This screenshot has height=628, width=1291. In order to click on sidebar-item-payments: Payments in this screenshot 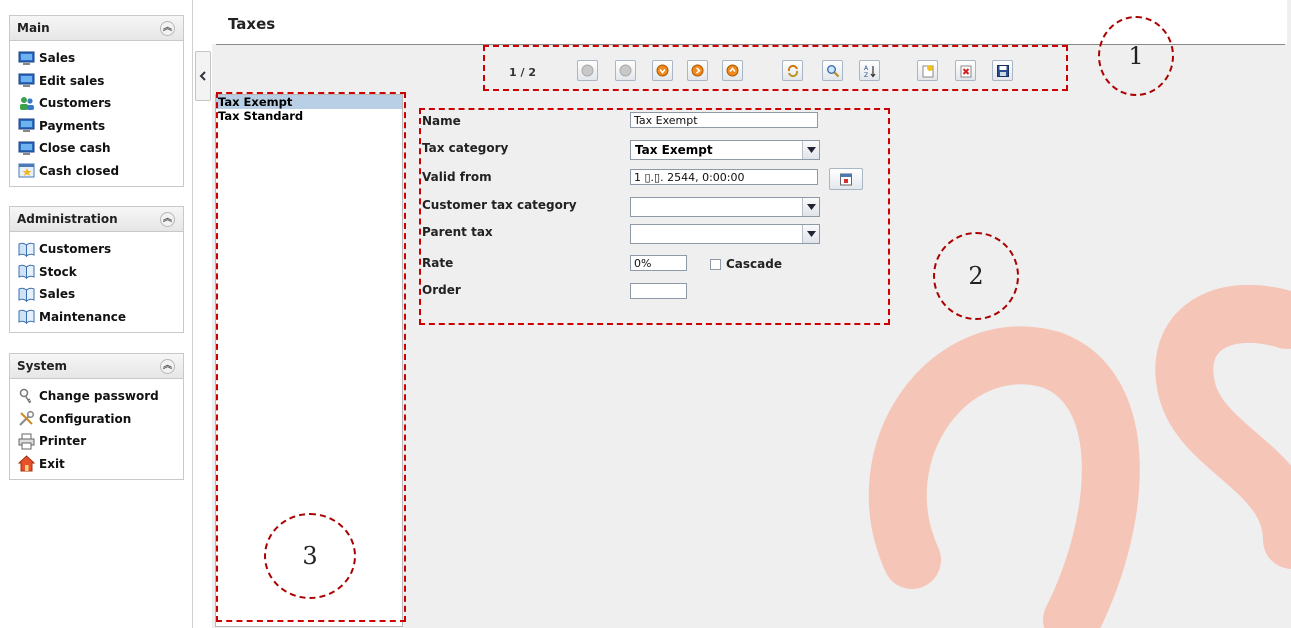, I will do `click(100, 126)`.